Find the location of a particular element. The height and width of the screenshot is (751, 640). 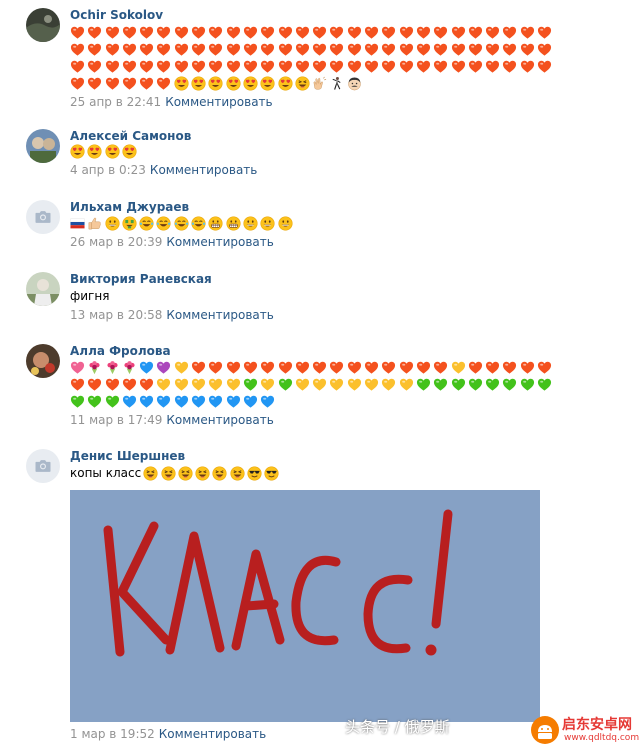

comment-content: копы класс is located at coordinates (350, 473).